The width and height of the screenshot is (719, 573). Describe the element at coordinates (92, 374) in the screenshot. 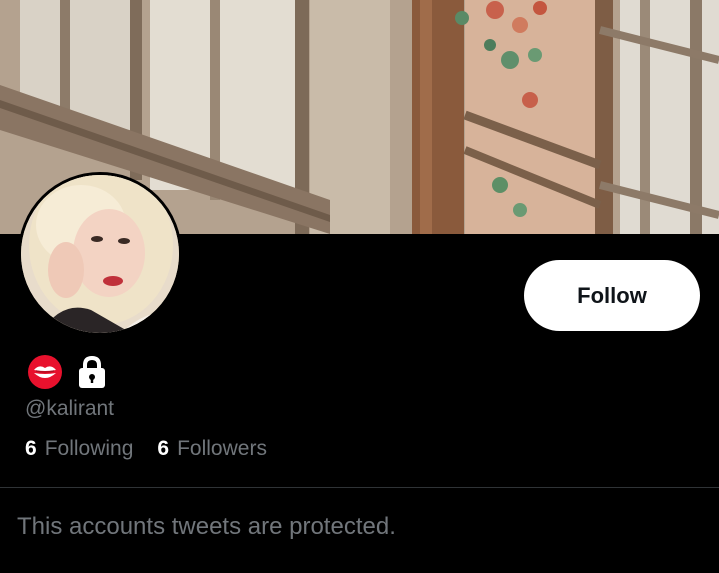

I see `lock-icon` at that location.